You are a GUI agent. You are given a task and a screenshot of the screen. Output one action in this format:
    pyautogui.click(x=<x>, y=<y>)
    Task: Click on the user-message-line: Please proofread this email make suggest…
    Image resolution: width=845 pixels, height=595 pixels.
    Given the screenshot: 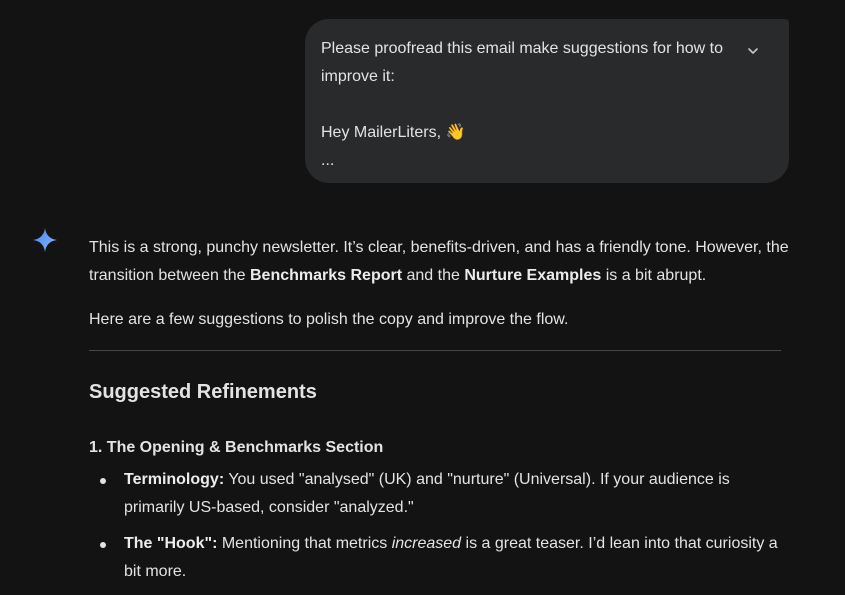 What is the action you would take?
    pyautogui.click(x=522, y=62)
    